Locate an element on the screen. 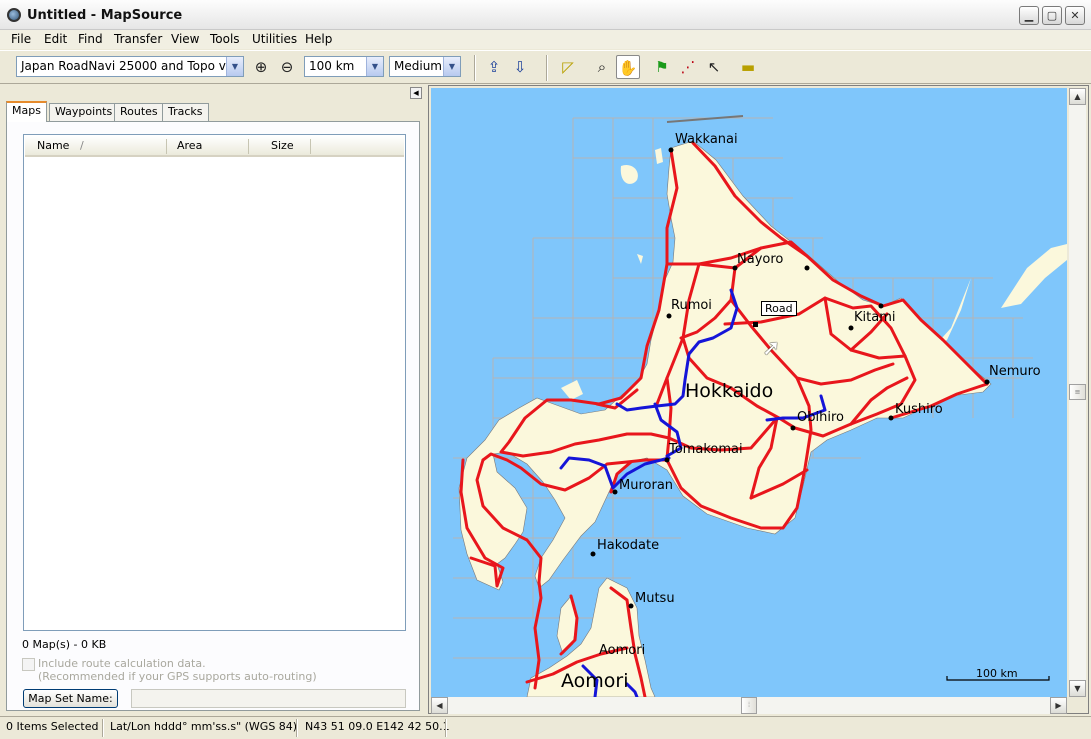 The height and width of the screenshot is (739, 1091). map-set-name-button: Map Set Name: is located at coordinates (70, 698).